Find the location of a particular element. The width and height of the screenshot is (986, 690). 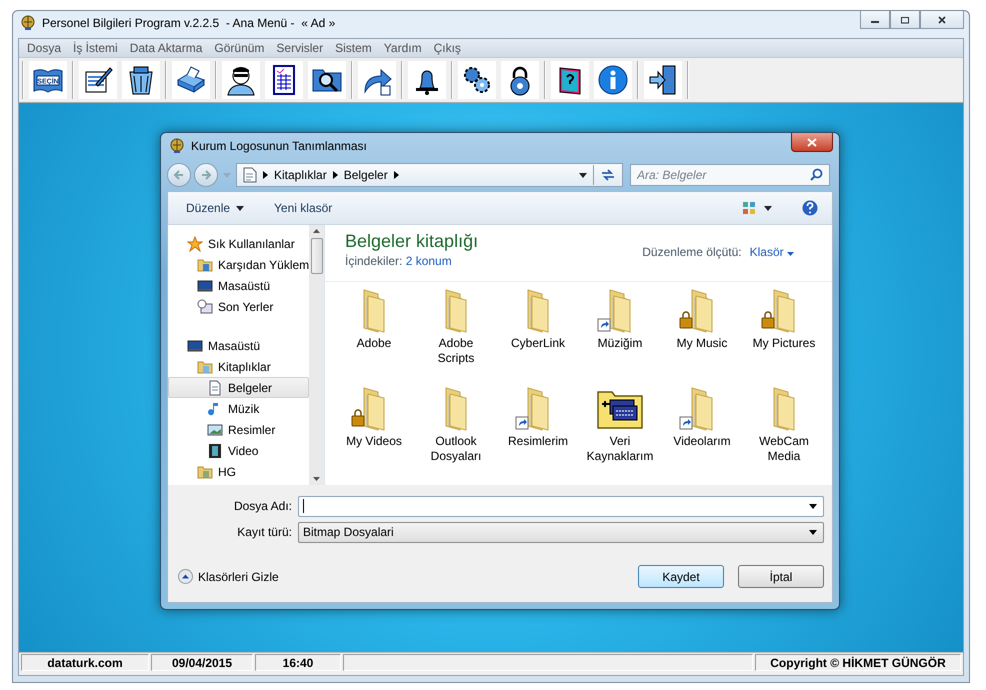

library-folder-icon is located at coordinates (205, 366).